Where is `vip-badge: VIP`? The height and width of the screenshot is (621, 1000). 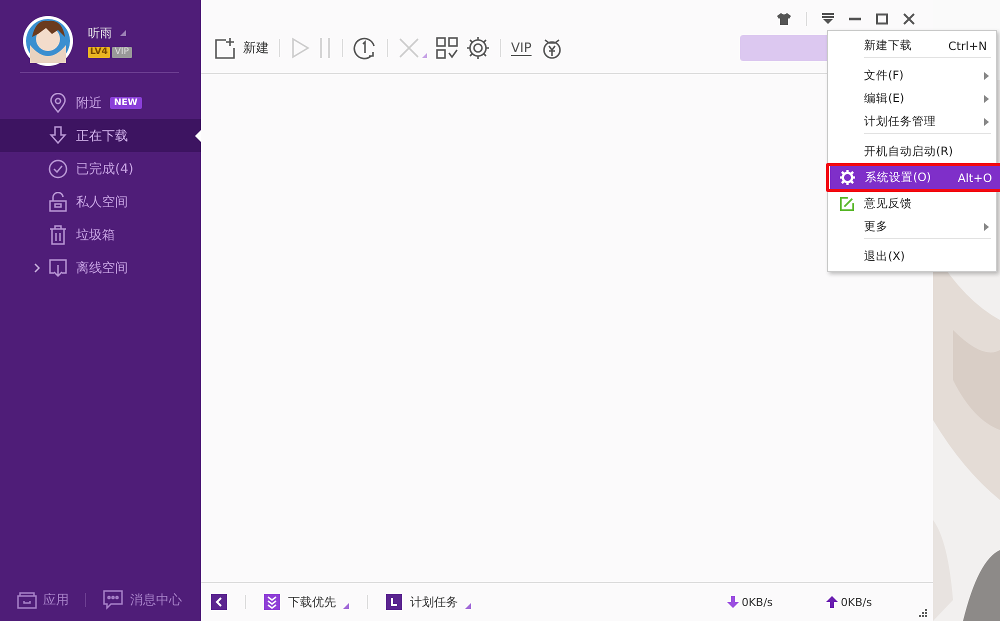
vip-badge: VIP is located at coordinates (122, 52).